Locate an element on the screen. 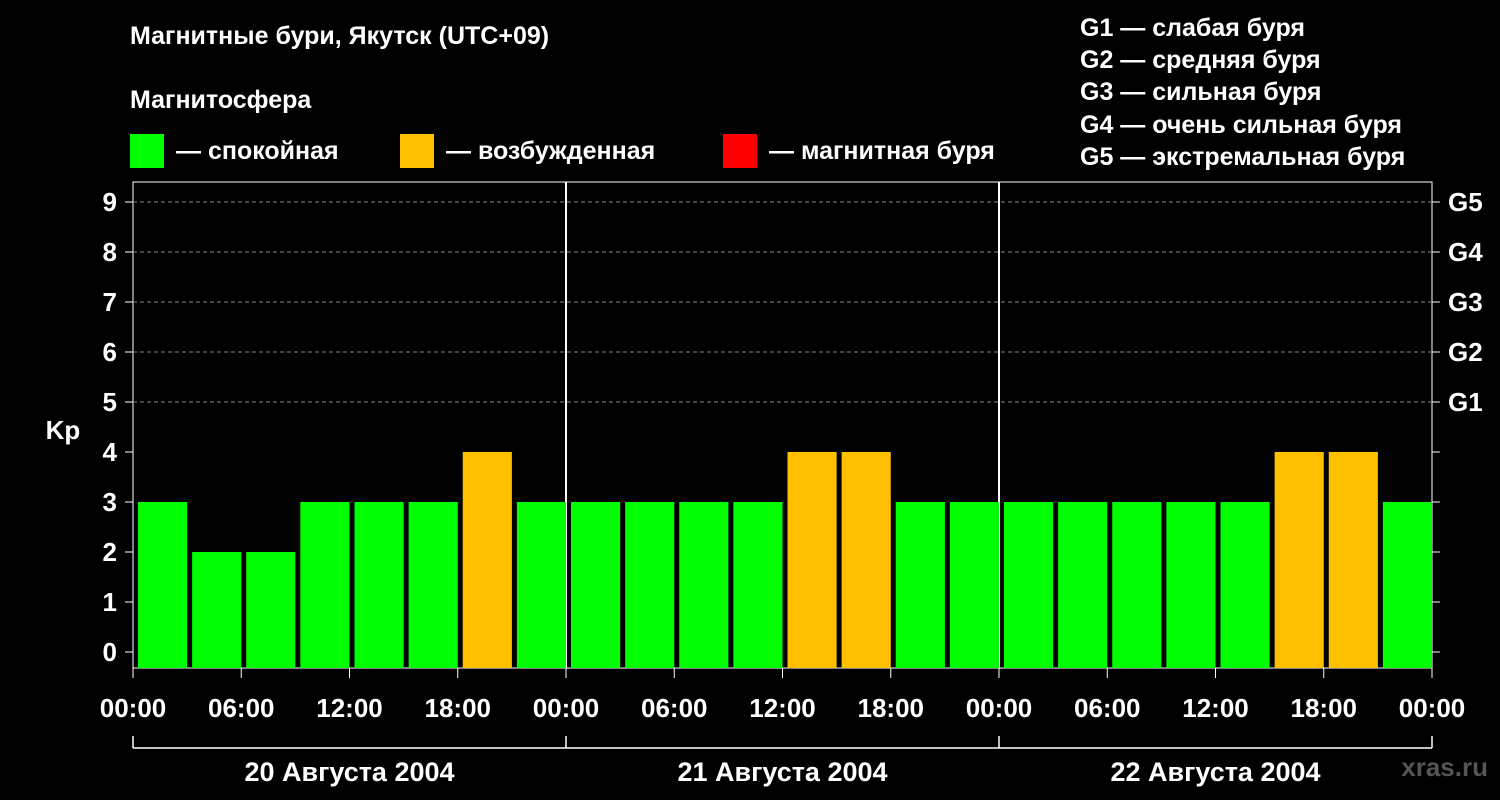  g-level-label: G2 is located at coordinates (1465, 352).